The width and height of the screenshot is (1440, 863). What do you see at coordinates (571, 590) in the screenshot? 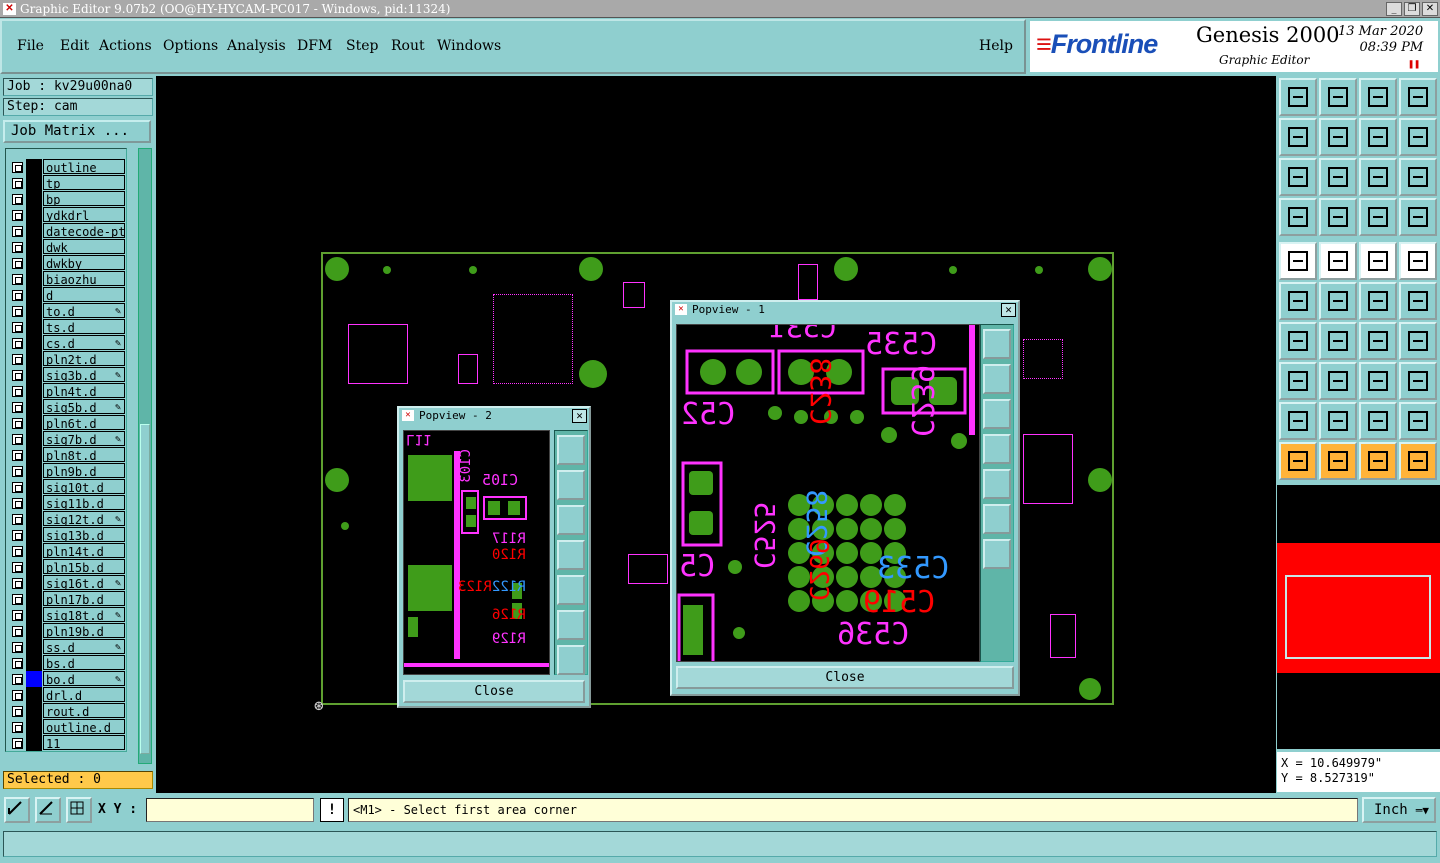
I see `popview-pan-right-icon` at bounding box center [571, 590].